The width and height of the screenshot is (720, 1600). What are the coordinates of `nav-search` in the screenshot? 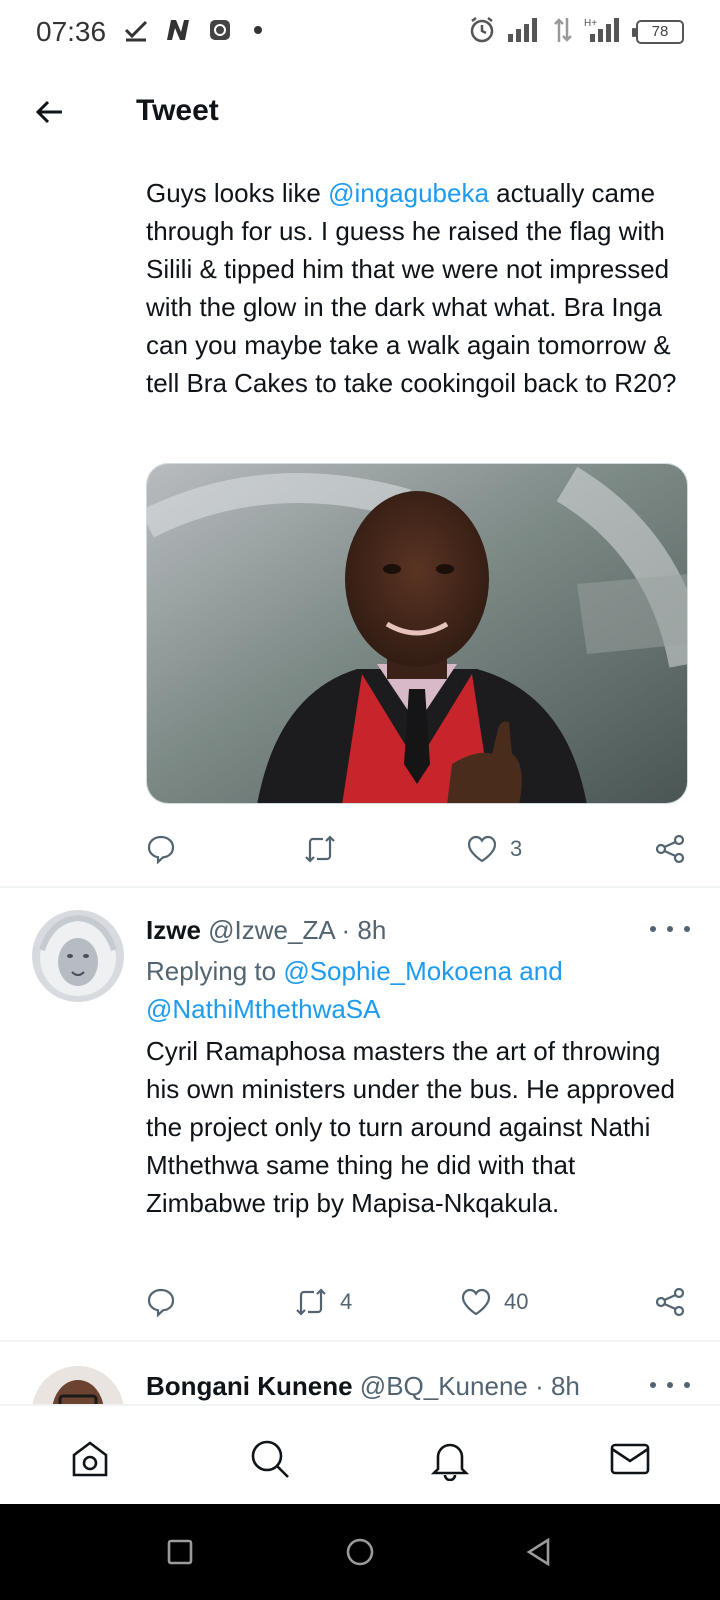 It's located at (270, 1459).